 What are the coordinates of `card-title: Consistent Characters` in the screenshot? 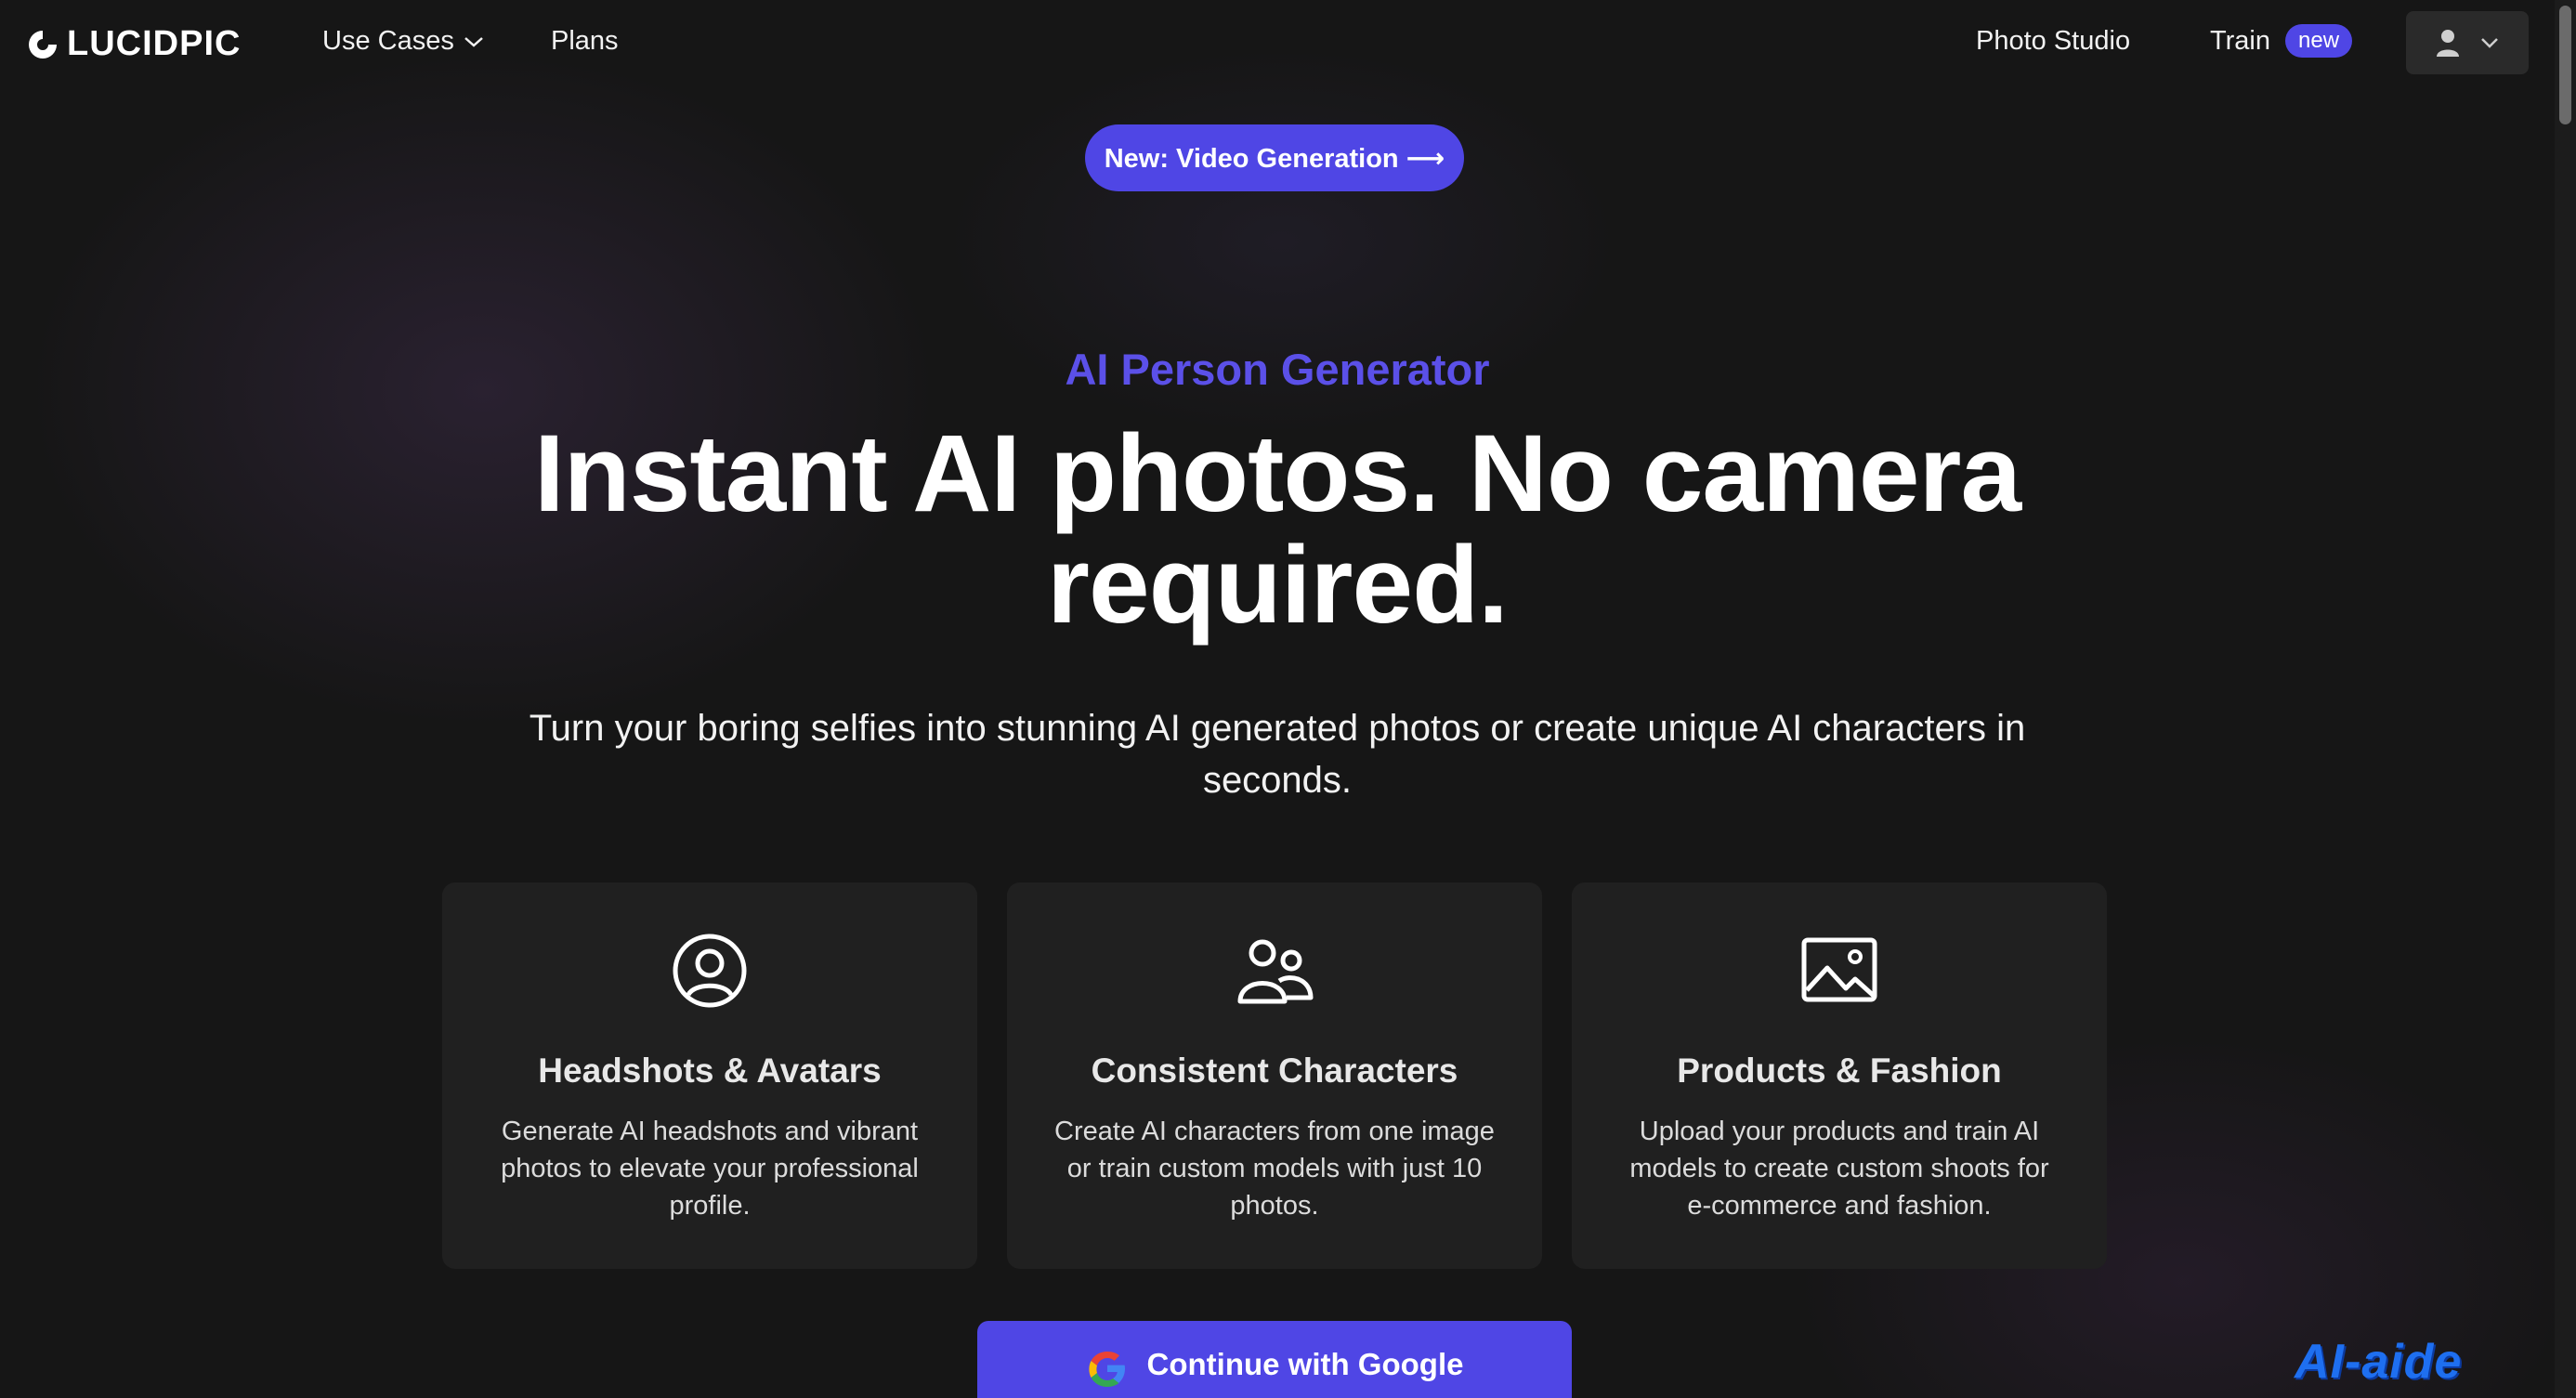 It's located at (1274, 1071).